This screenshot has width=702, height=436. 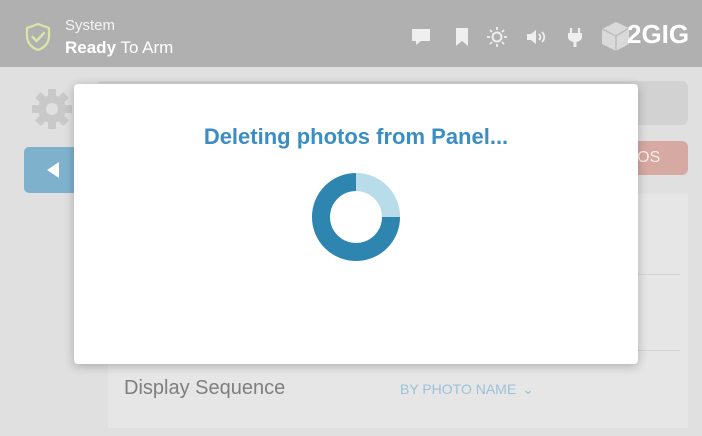 What do you see at coordinates (658, 34) in the screenshot?
I see `brand-name: 2GIG` at bounding box center [658, 34].